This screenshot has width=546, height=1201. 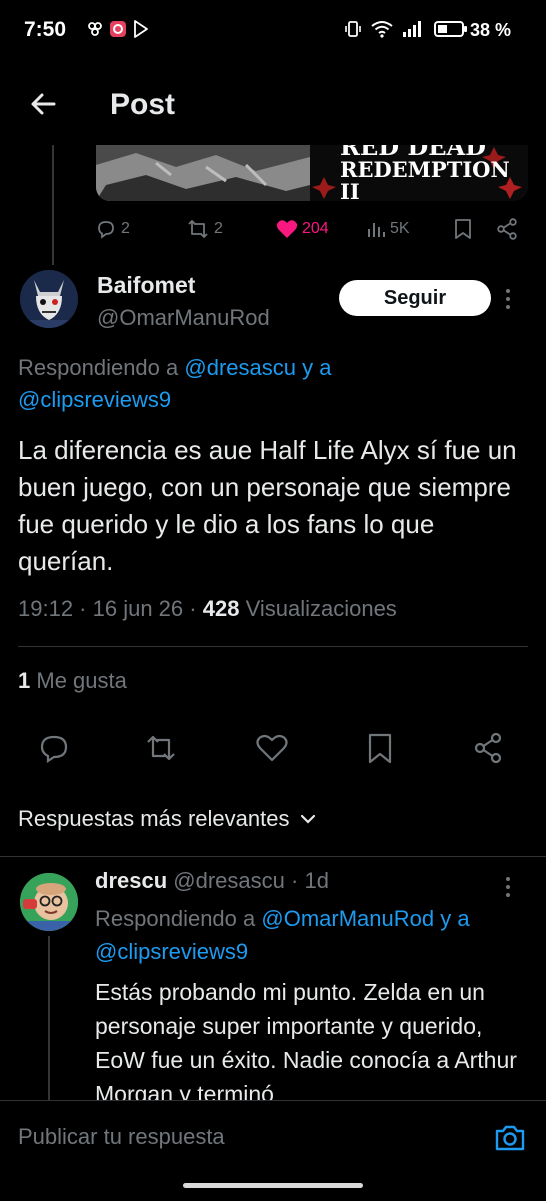 What do you see at coordinates (131, 880) in the screenshot?
I see `reply-author-name: drescu` at bounding box center [131, 880].